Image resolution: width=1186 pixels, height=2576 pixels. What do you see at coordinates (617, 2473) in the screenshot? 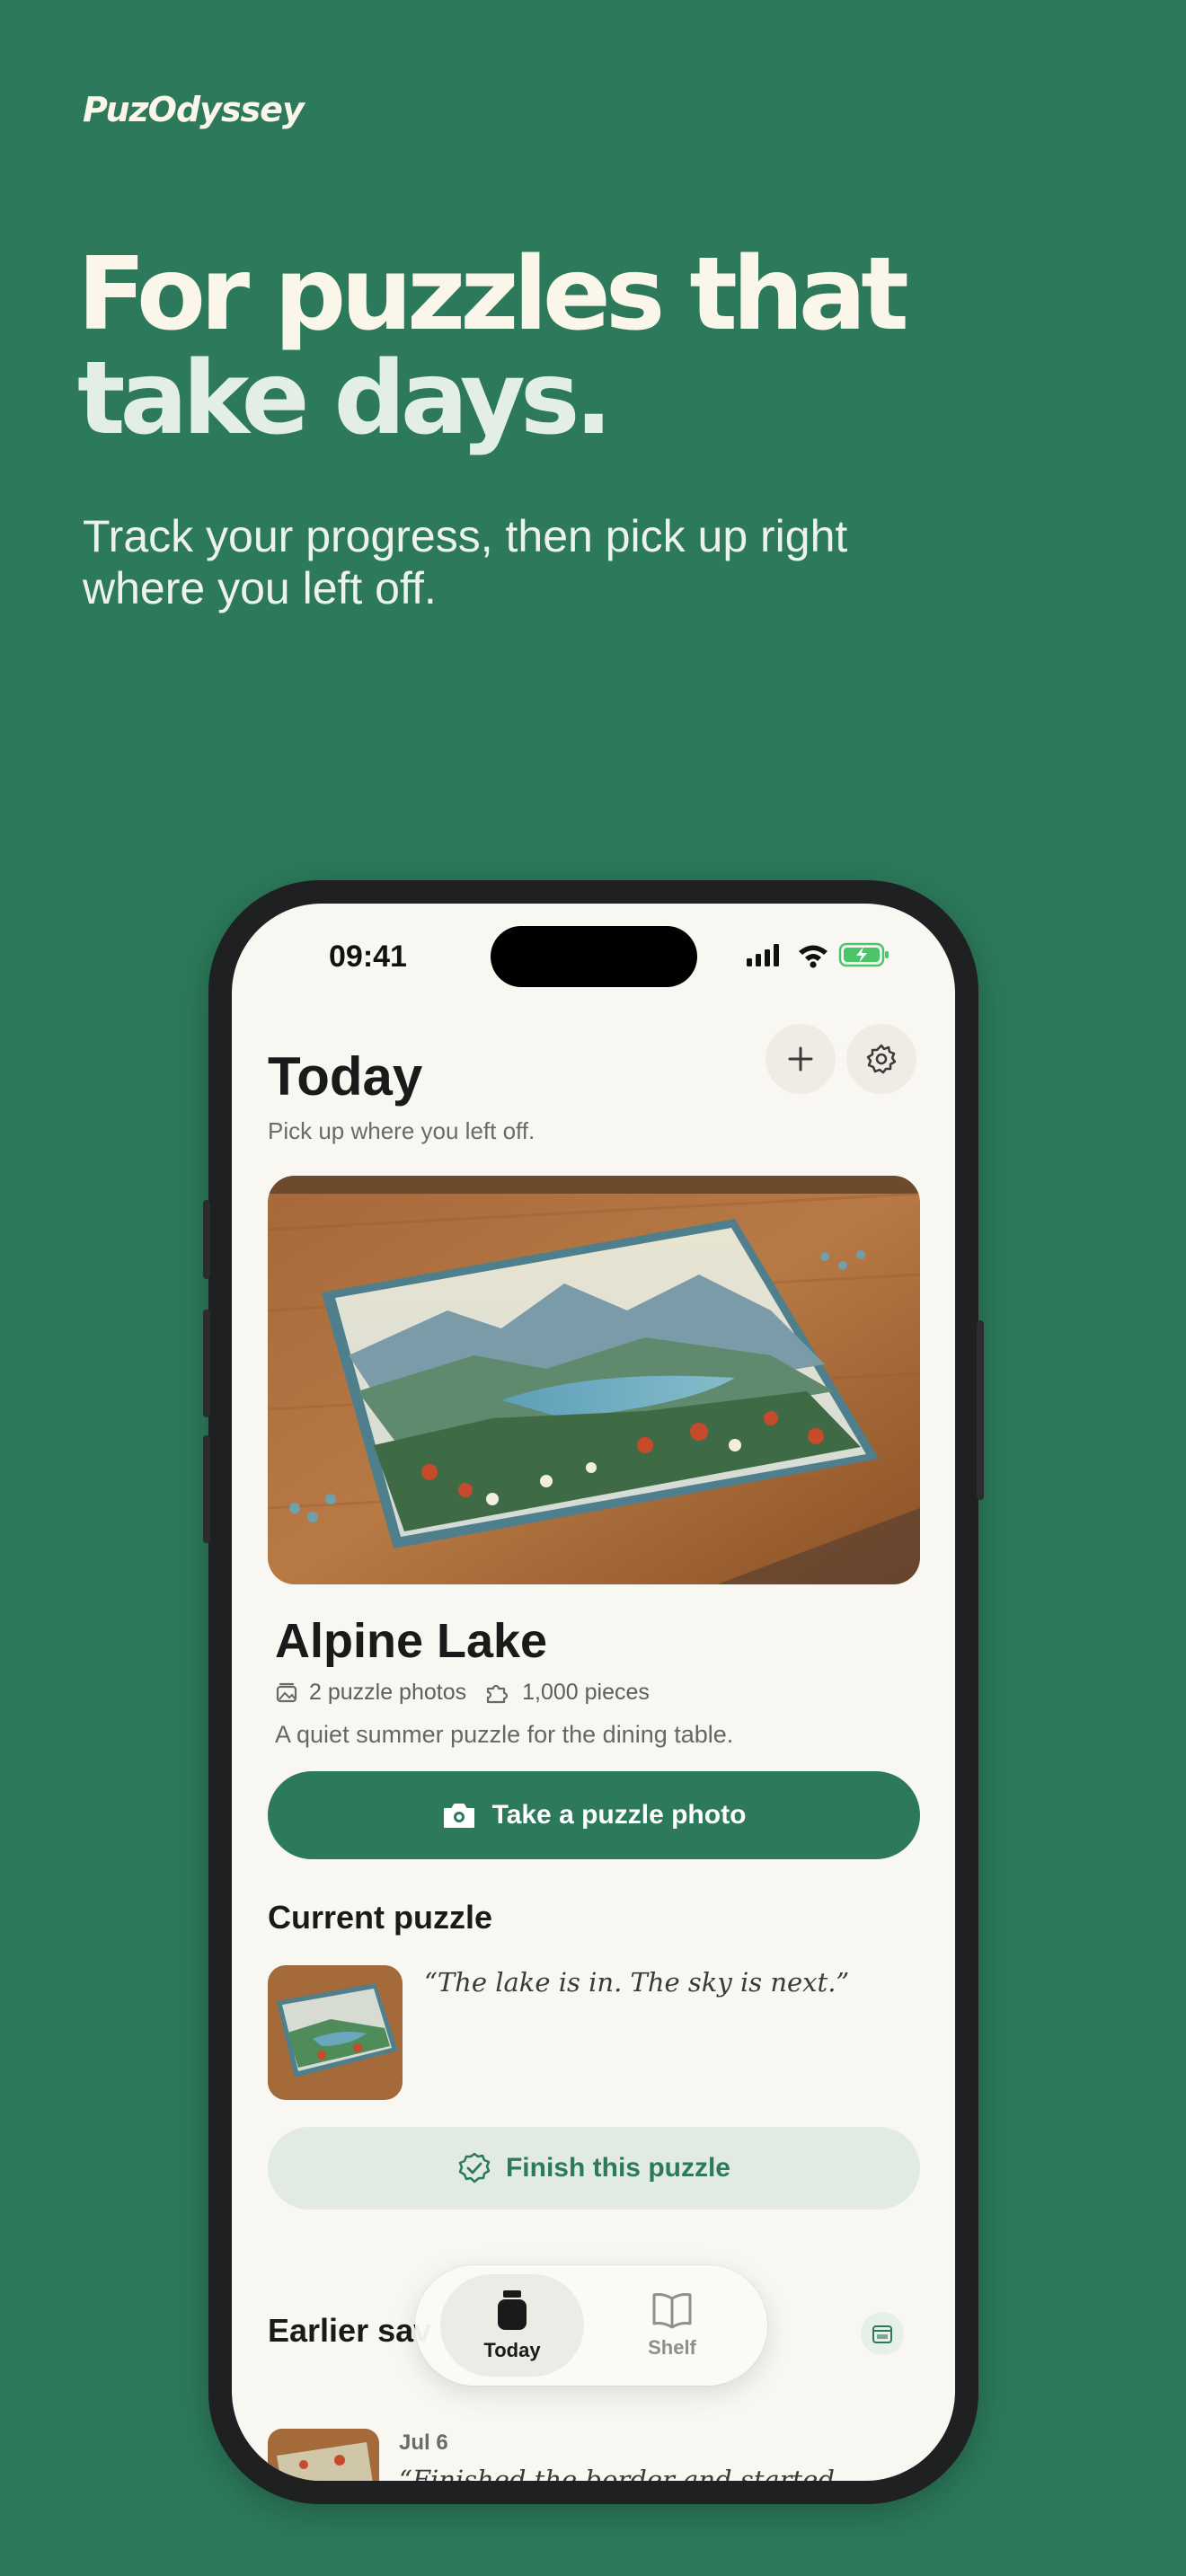
I see `list-item-quote: “Finished the border and started` at bounding box center [617, 2473].